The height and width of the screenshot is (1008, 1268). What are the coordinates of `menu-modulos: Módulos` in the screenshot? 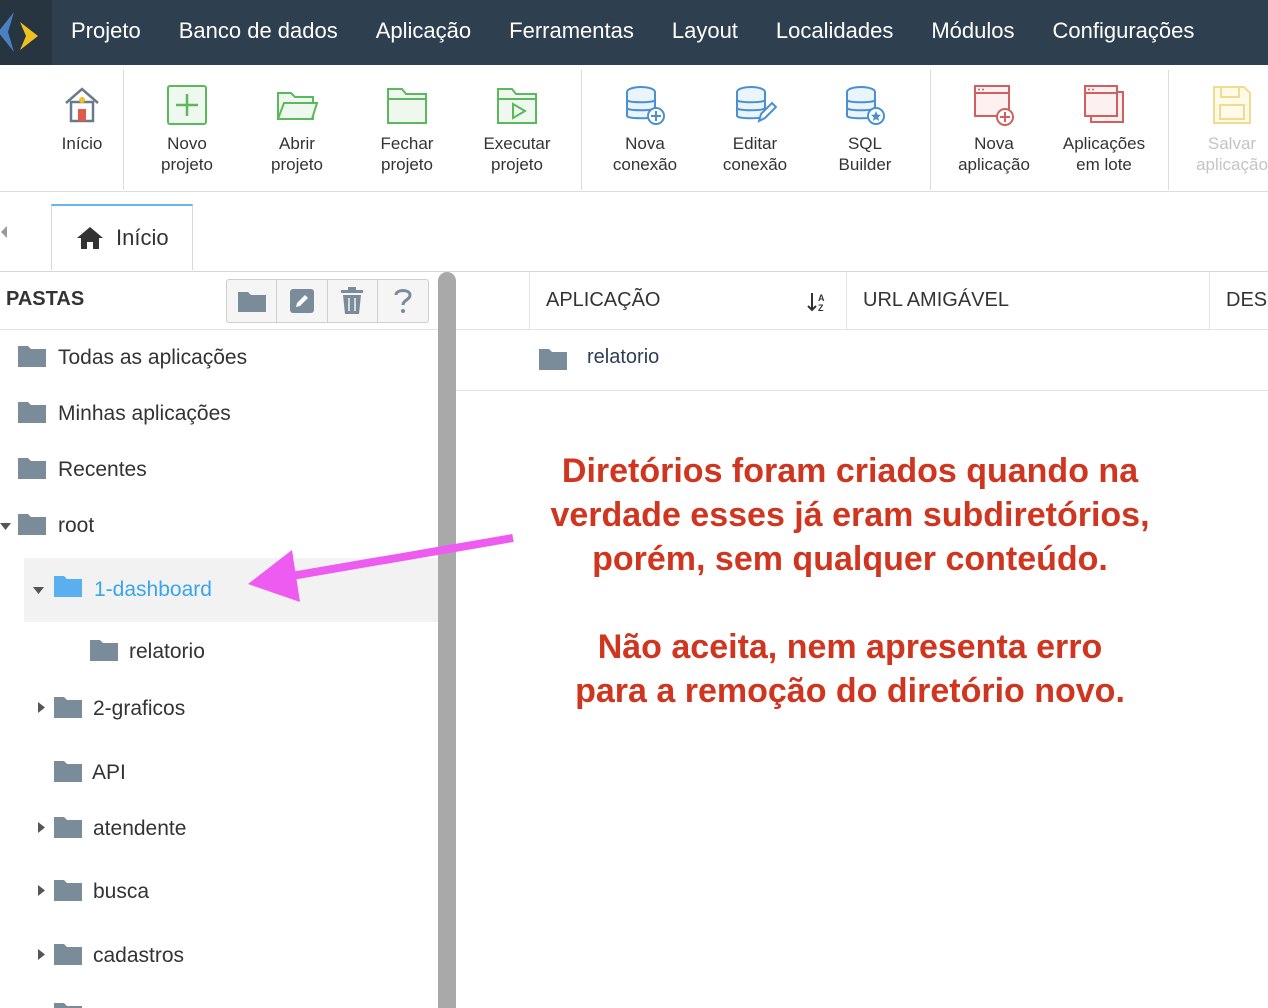 It's located at (972, 32).